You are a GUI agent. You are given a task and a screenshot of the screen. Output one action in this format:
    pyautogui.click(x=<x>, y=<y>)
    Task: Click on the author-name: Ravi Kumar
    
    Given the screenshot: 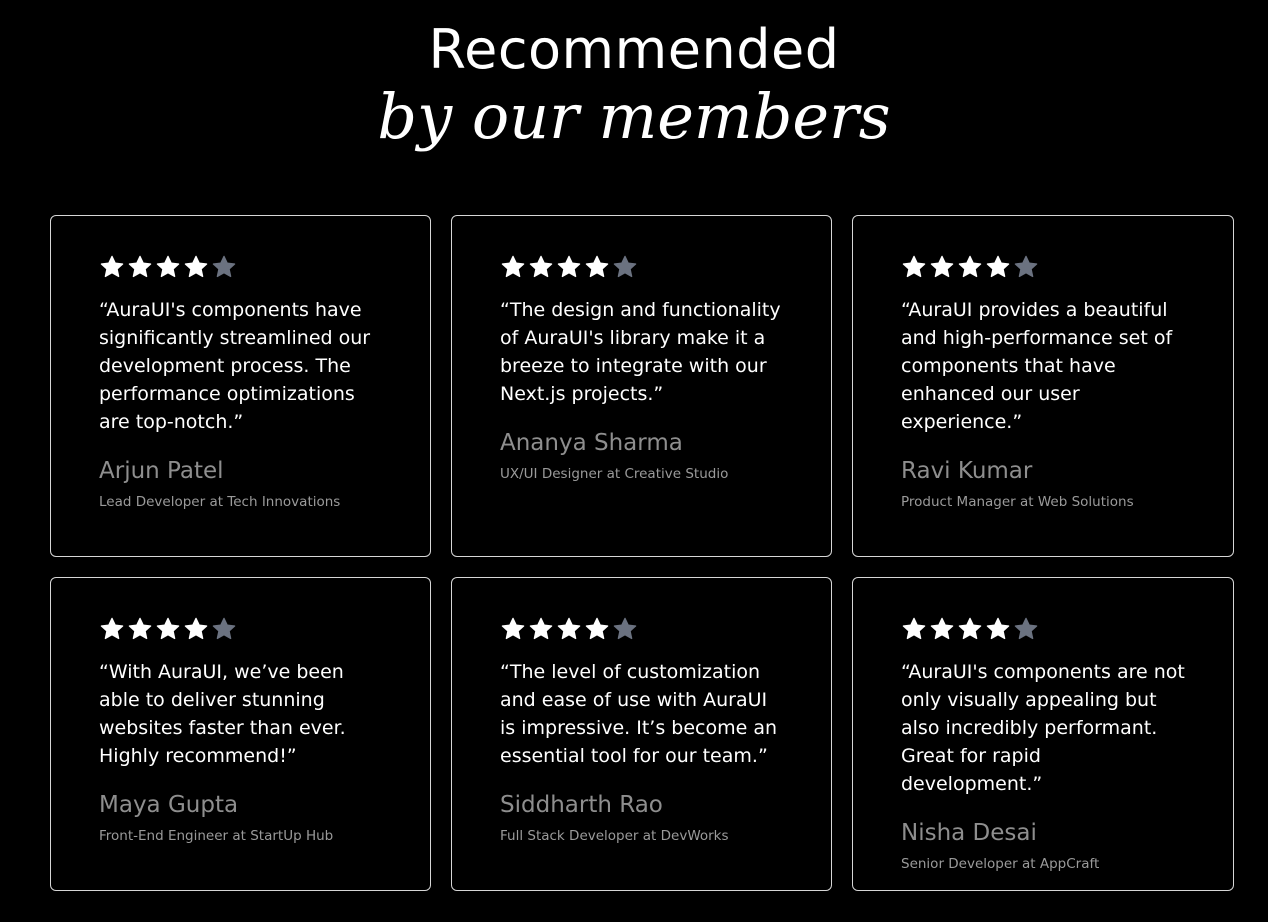 What is the action you would take?
    pyautogui.click(x=967, y=471)
    